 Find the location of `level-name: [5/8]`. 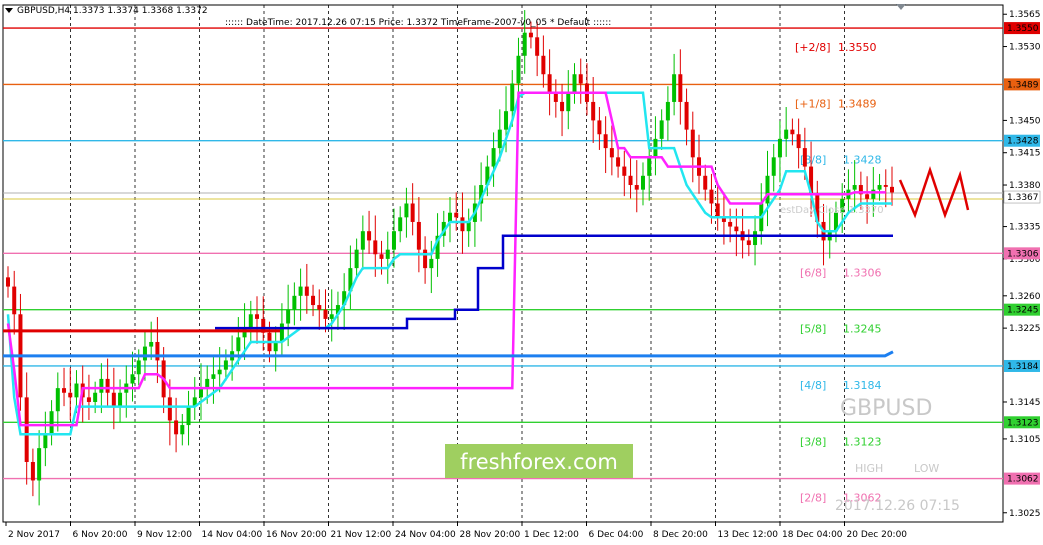

level-name: [5/8] is located at coordinates (813, 329).